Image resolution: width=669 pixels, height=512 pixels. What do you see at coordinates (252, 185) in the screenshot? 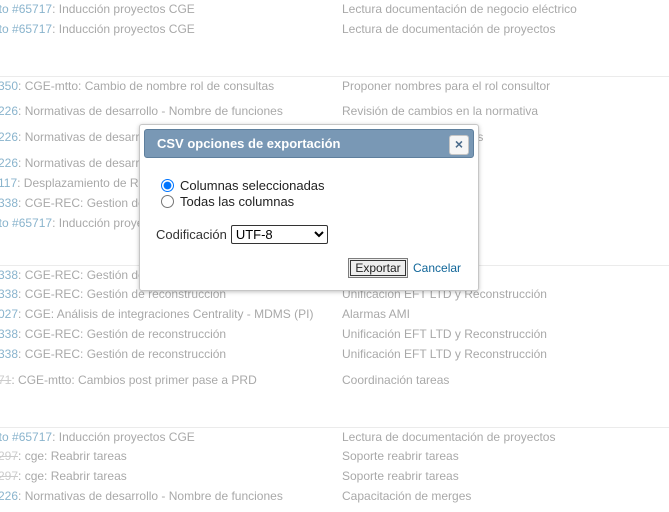
I see `option-selected-columns-label: Columnas seleccionadas` at bounding box center [252, 185].